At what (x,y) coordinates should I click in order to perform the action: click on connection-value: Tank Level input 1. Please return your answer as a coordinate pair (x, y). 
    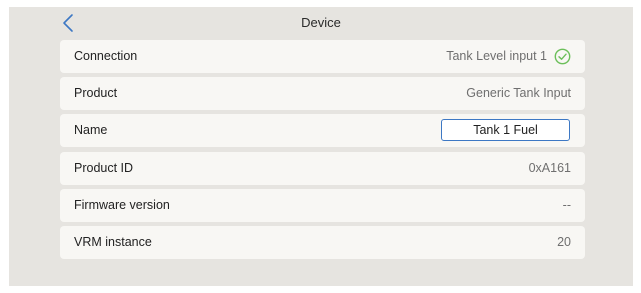
    Looking at the image, I should click on (496, 56).